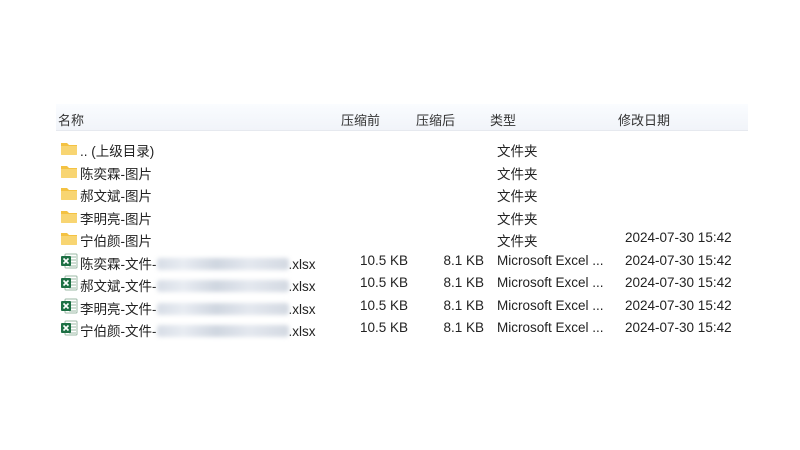 The width and height of the screenshot is (800, 450). I want to click on file-name-text: 陈奕霖-图片, so click(116, 174).